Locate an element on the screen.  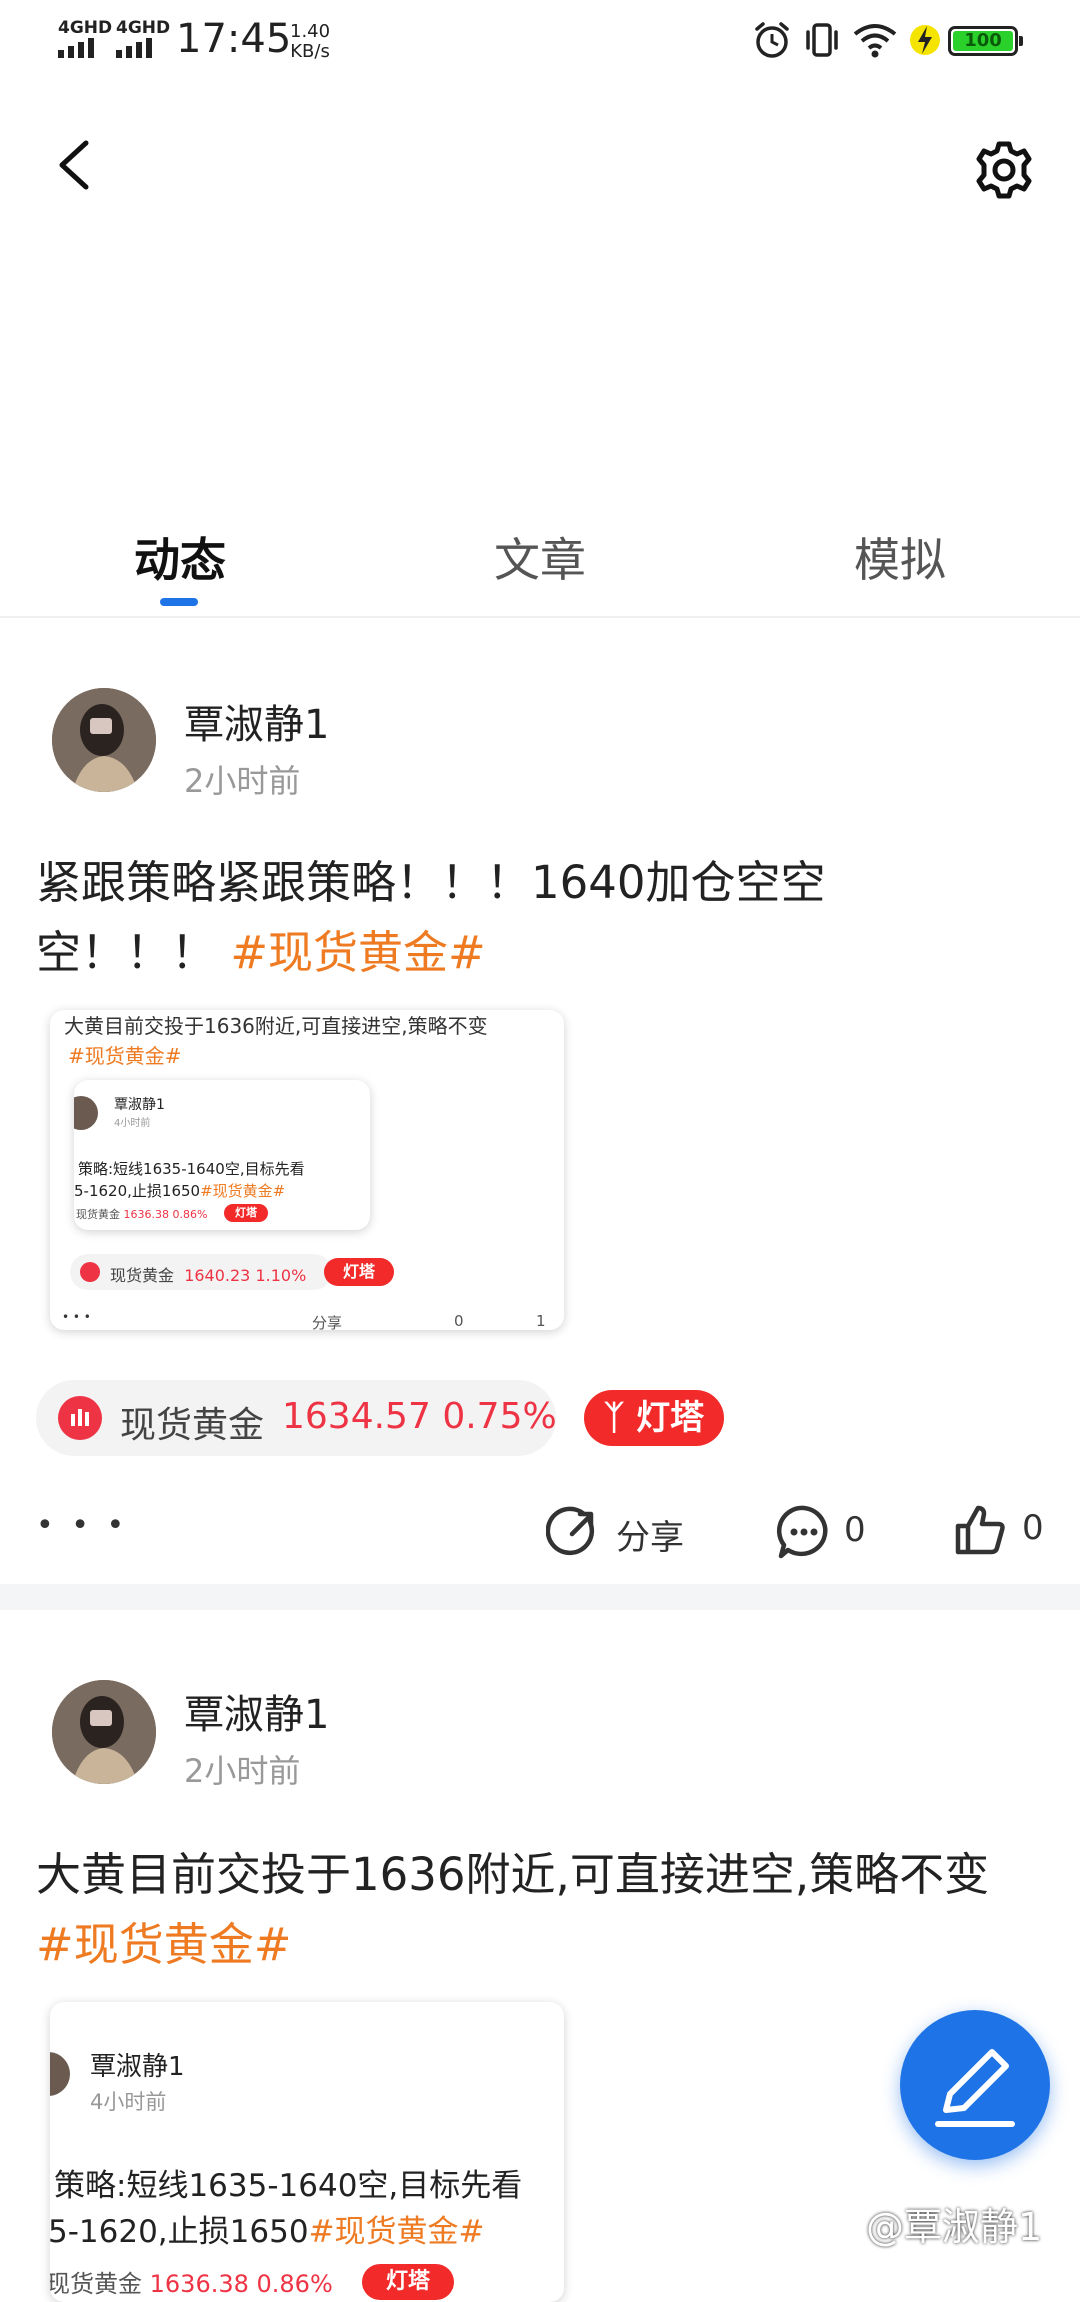
embed-quote-value: 1640.23 1.10% is located at coordinates (245, 1275).